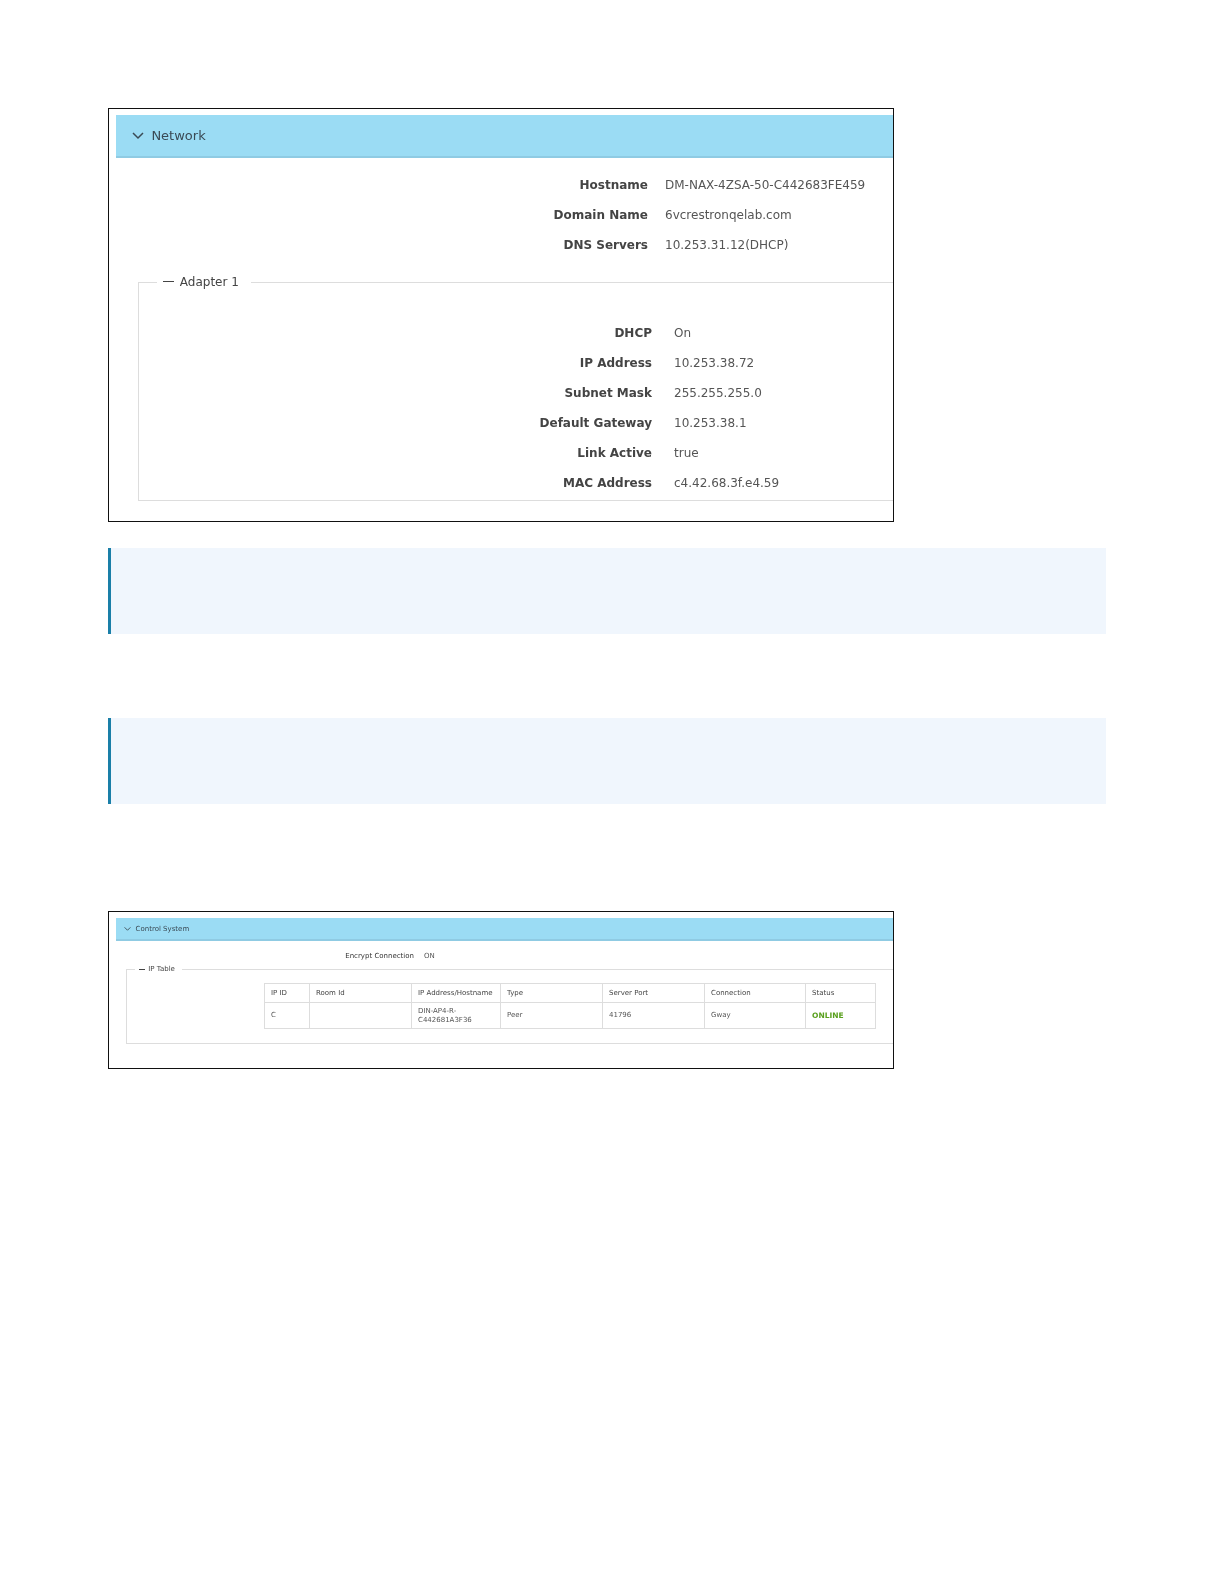  Describe the element at coordinates (605, 245) in the screenshot. I see `field-label: DNS Servers` at that location.